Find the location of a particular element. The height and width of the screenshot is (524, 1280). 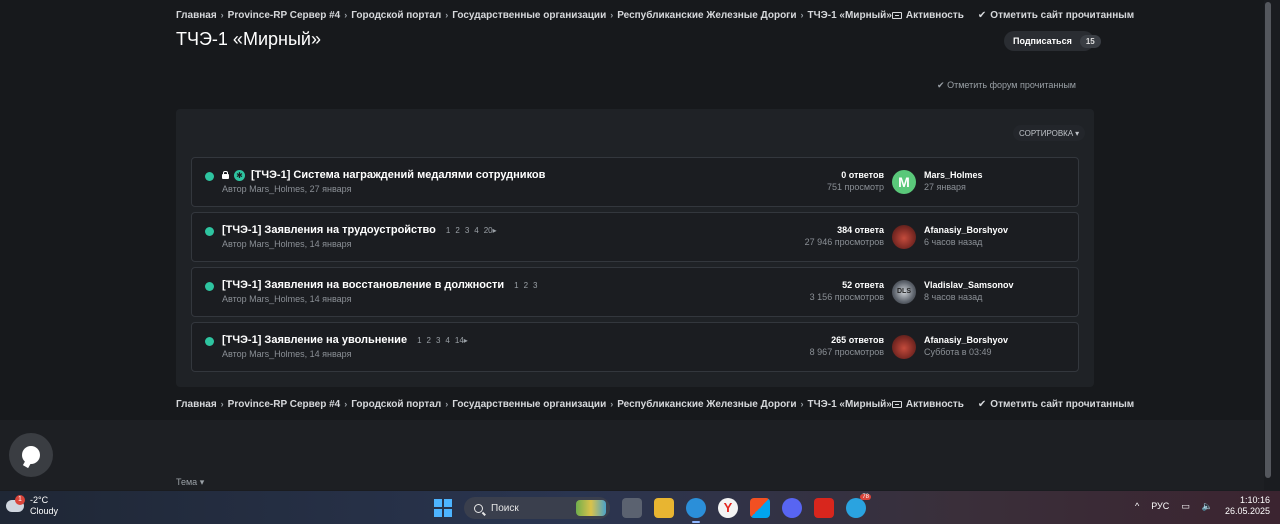

cloud-icon: 1 is located at coordinates (15, 503).